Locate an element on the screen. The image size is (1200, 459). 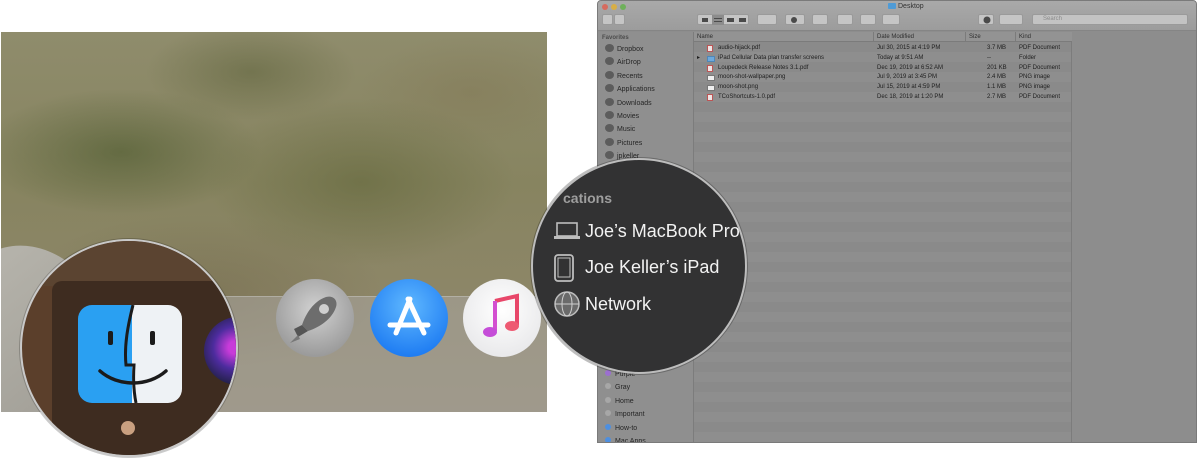
disclosure-triangle-icon: ▸ is located at coordinates (698, 58).